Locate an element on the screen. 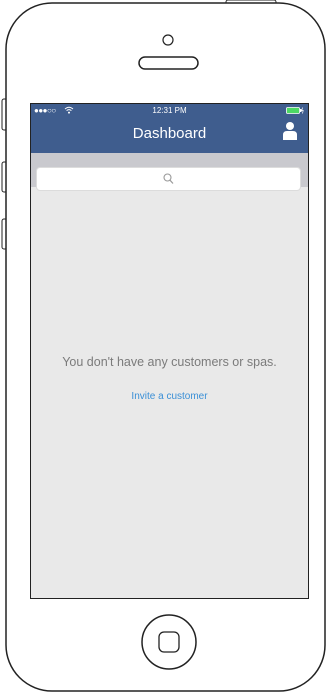 Image resolution: width=328 pixels, height=694 pixels. page-title: Dashboard is located at coordinates (169, 133).